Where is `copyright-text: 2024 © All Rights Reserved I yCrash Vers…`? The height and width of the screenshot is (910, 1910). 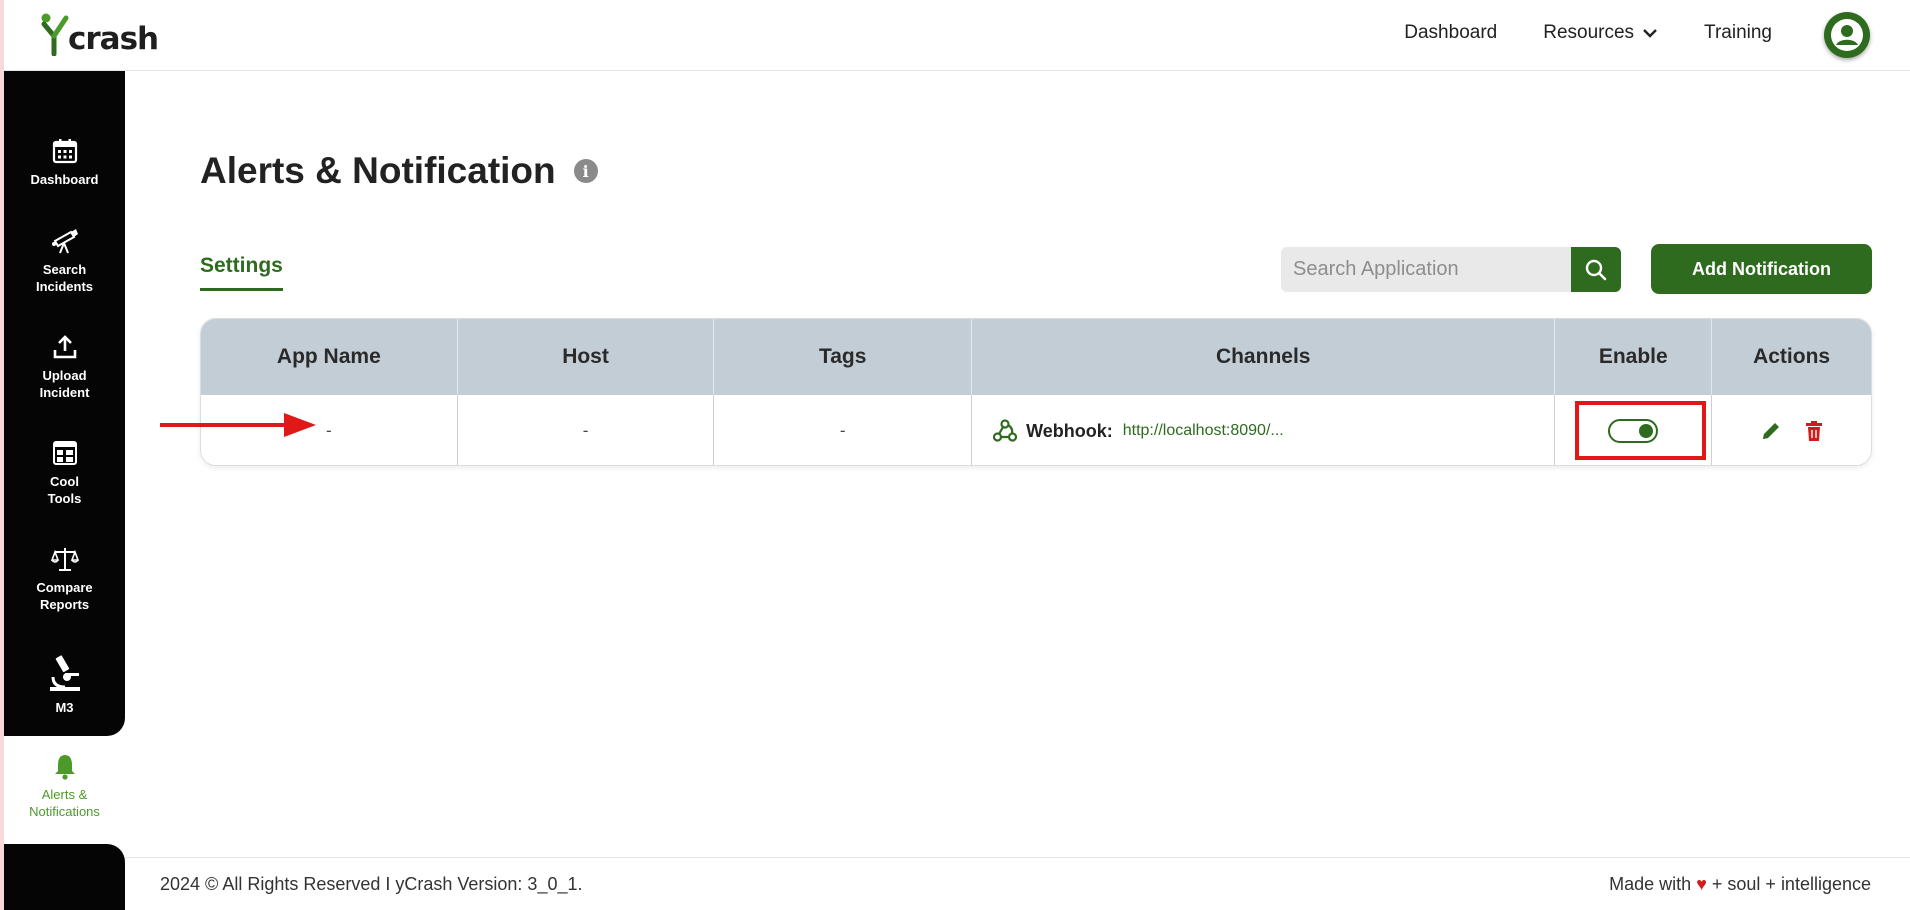
copyright-text: 2024 © All Rights Reserved I yCrash Vers… is located at coordinates (371, 884).